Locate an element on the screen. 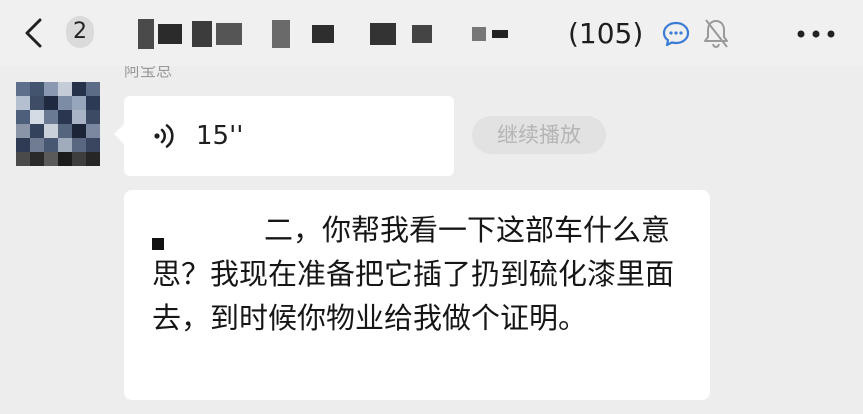 The width and height of the screenshot is (863, 414). chat-bubble-icon is located at coordinates (676, 34).